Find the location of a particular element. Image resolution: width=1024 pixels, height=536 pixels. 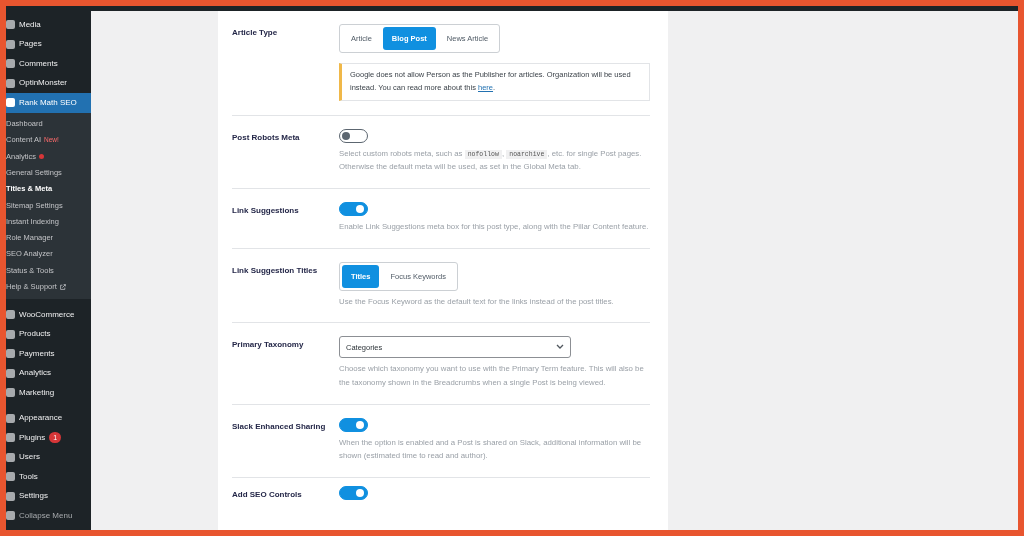

setting-label: Post Robots Meta is located at coordinates (266, 137).